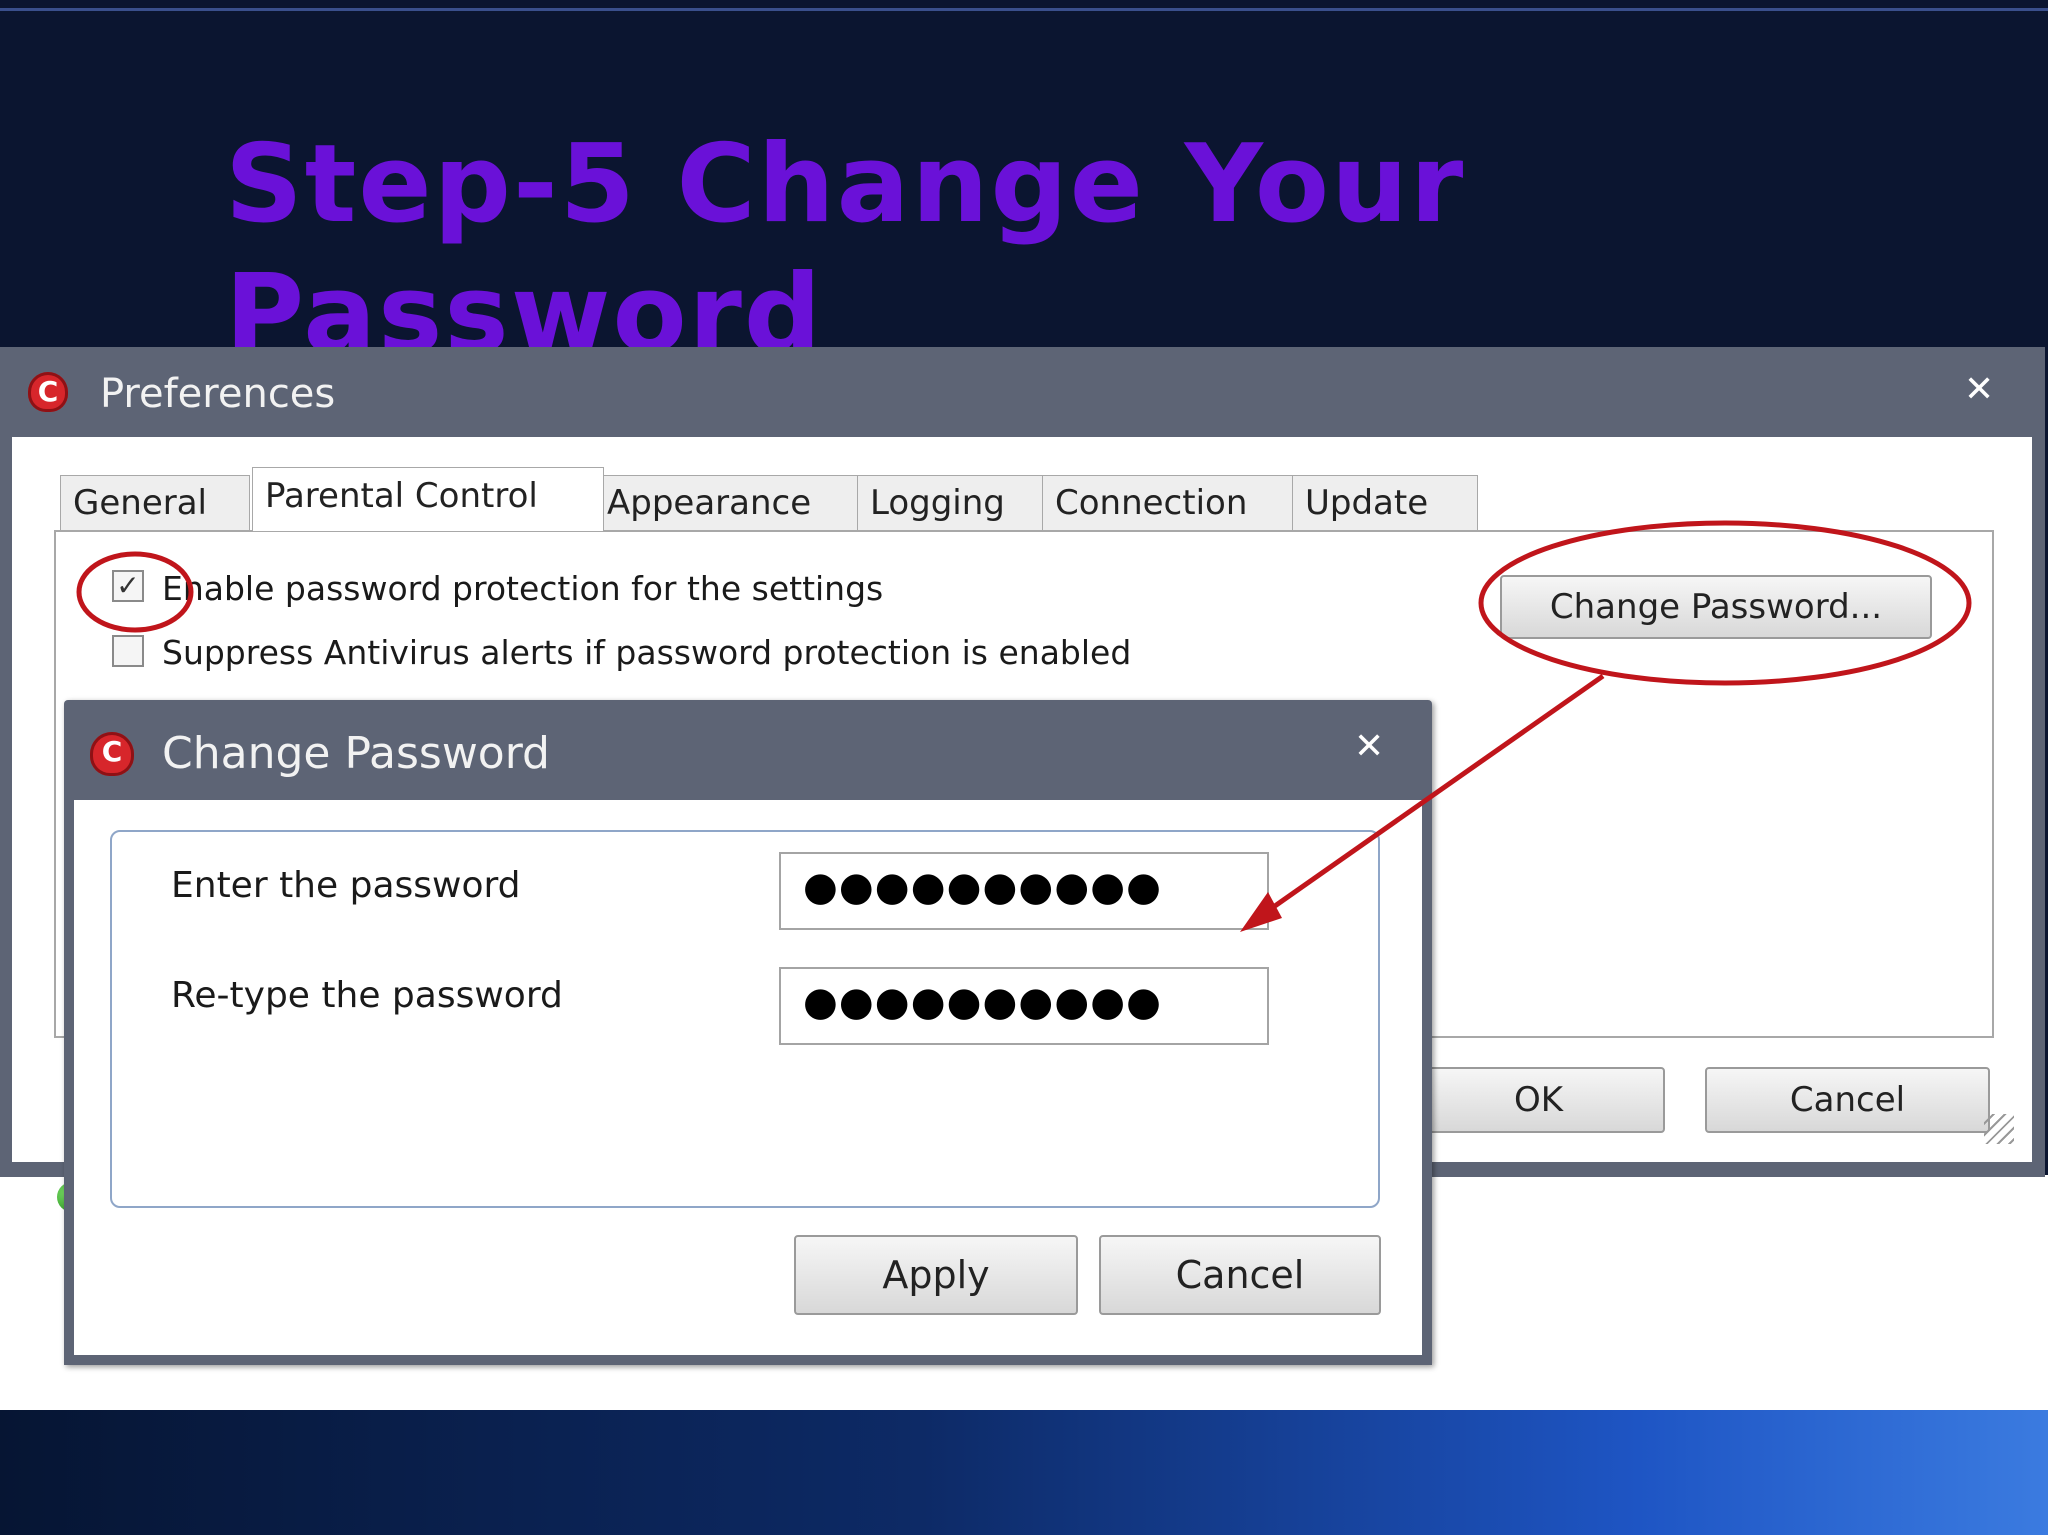 The image size is (2048, 1535). What do you see at coordinates (1240, 1275) in the screenshot?
I see `dialog-cancel-button: Cancel` at bounding box center [1240, 1275].